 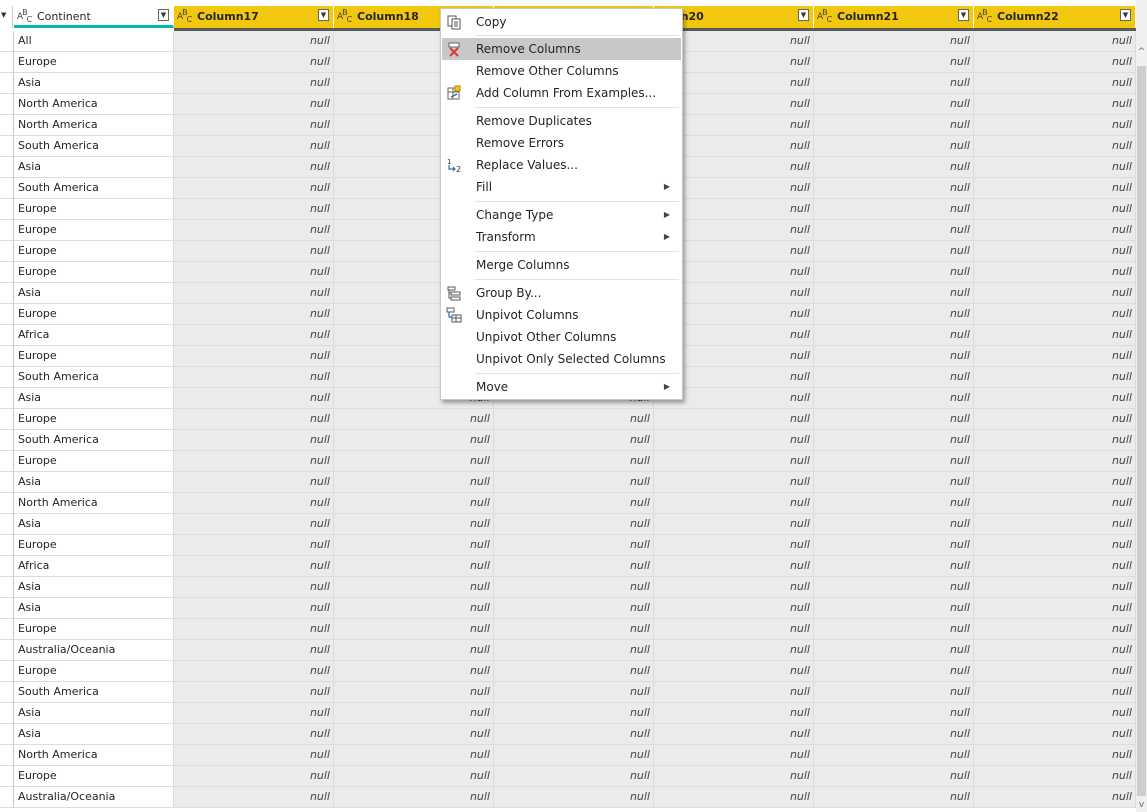 I want to click on column-header-column22: ABC Column22 ▼, so click(x=1055, y=17).